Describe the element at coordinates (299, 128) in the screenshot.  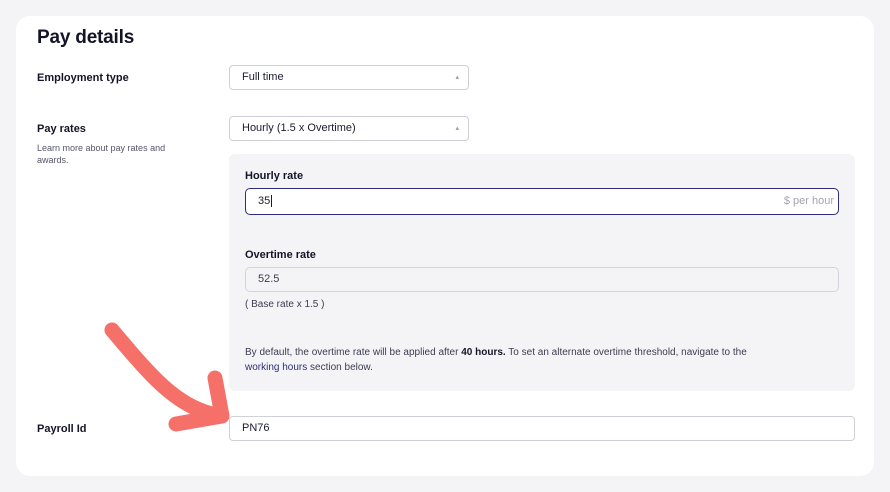
I see `pay-rates-value: Hourly (1.5 x Overtime)` at that location.